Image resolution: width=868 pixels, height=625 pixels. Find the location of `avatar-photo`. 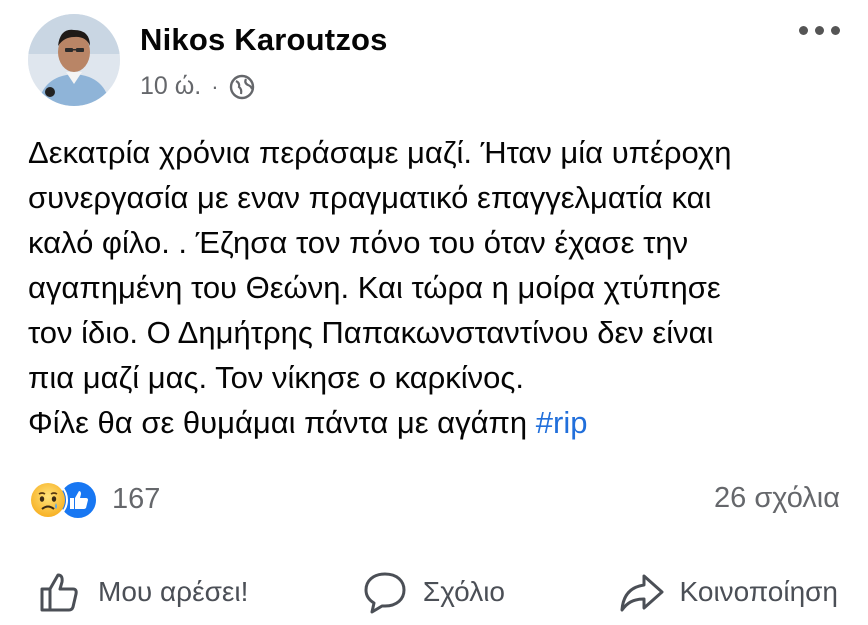

avatar-photo is located at coordinates (74, 60).